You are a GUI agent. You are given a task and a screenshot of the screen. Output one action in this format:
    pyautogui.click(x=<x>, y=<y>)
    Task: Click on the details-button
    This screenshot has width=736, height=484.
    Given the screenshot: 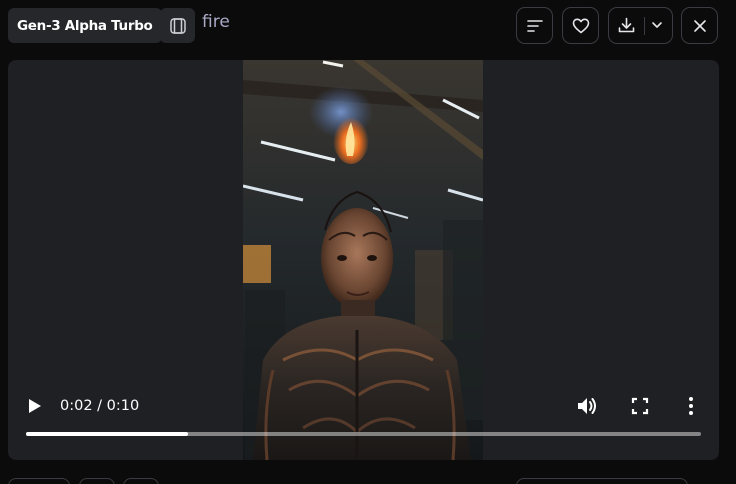 What is the action you would take?
    pyautogui.click(x=534, y=25)
    